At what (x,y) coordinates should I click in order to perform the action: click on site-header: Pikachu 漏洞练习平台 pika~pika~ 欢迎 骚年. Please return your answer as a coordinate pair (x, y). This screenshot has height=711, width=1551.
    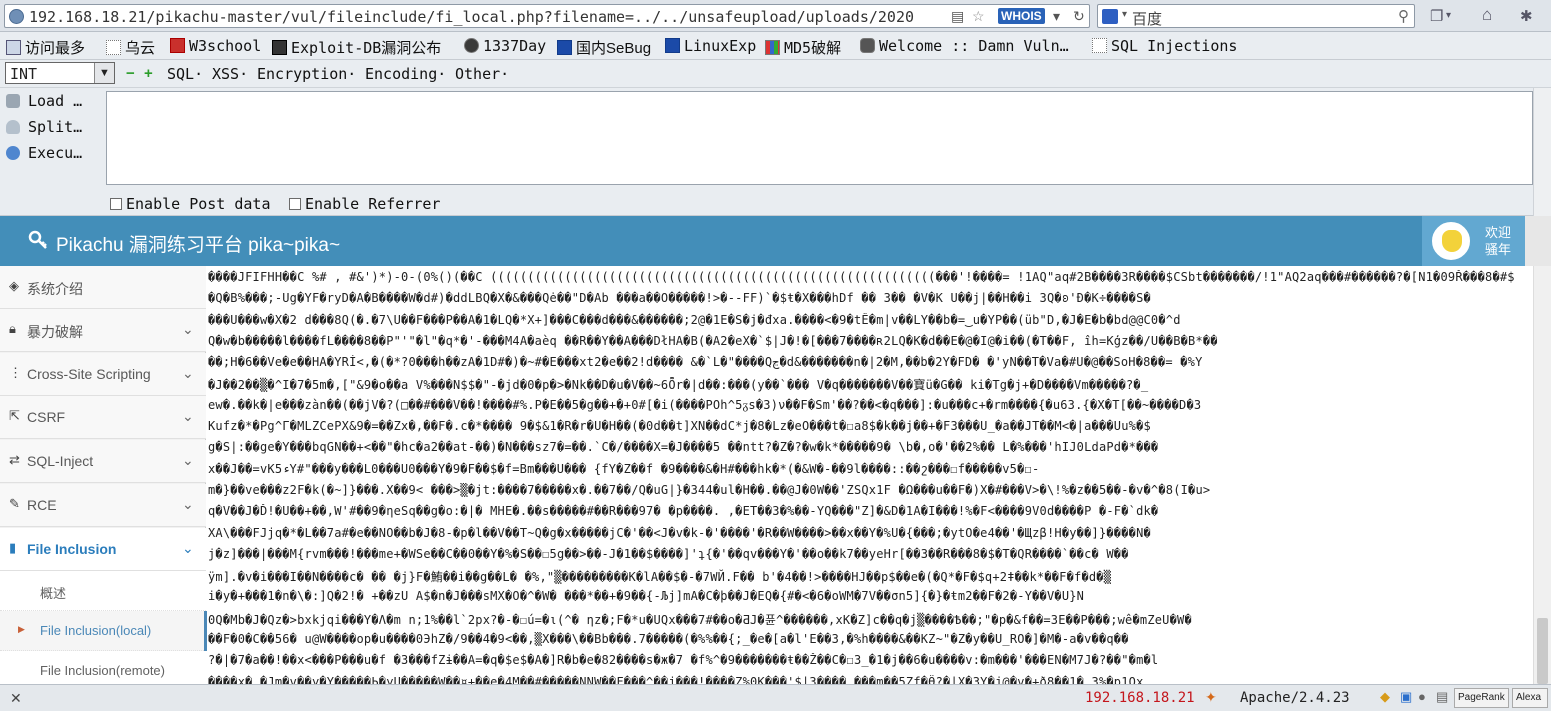
    Looking at the image, I should click on (775, 241).